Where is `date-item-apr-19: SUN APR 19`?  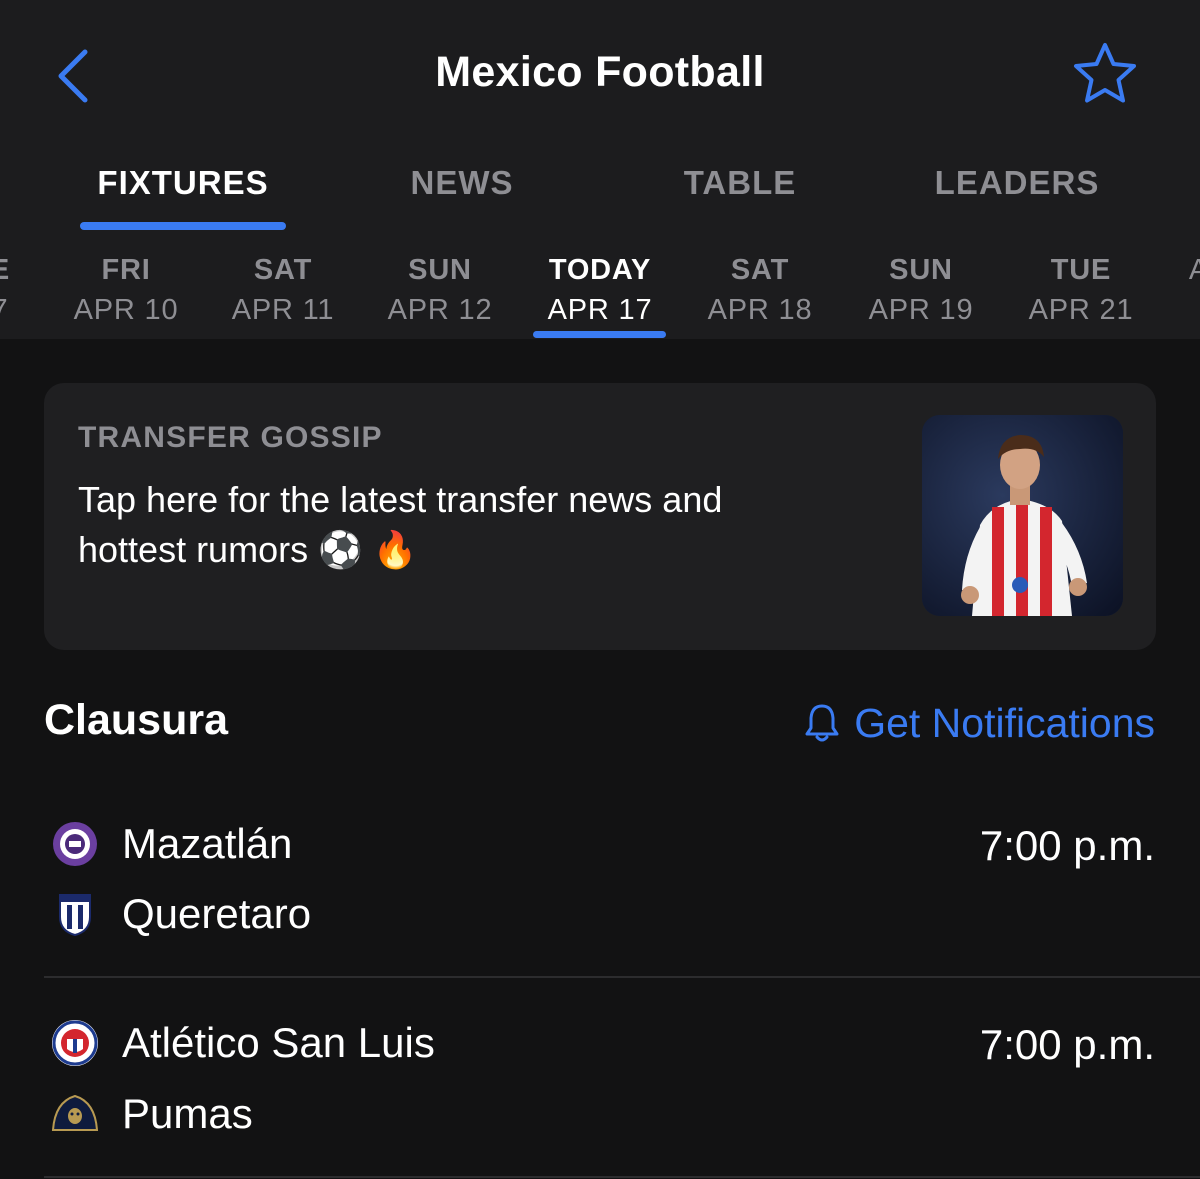 date-item-apr-19: SUN APR 19 is located at coordinates (921, 290).